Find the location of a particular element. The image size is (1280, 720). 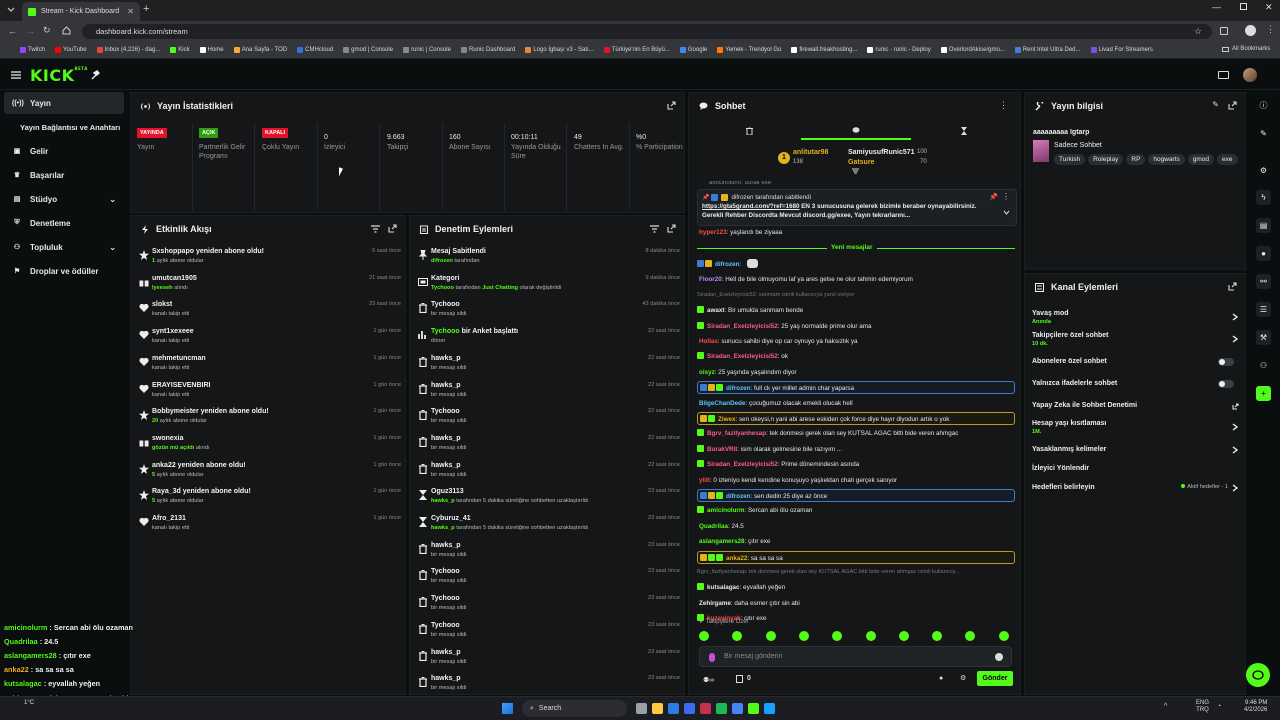

feed-user: Tychooo is located at coordinates (445, 331).